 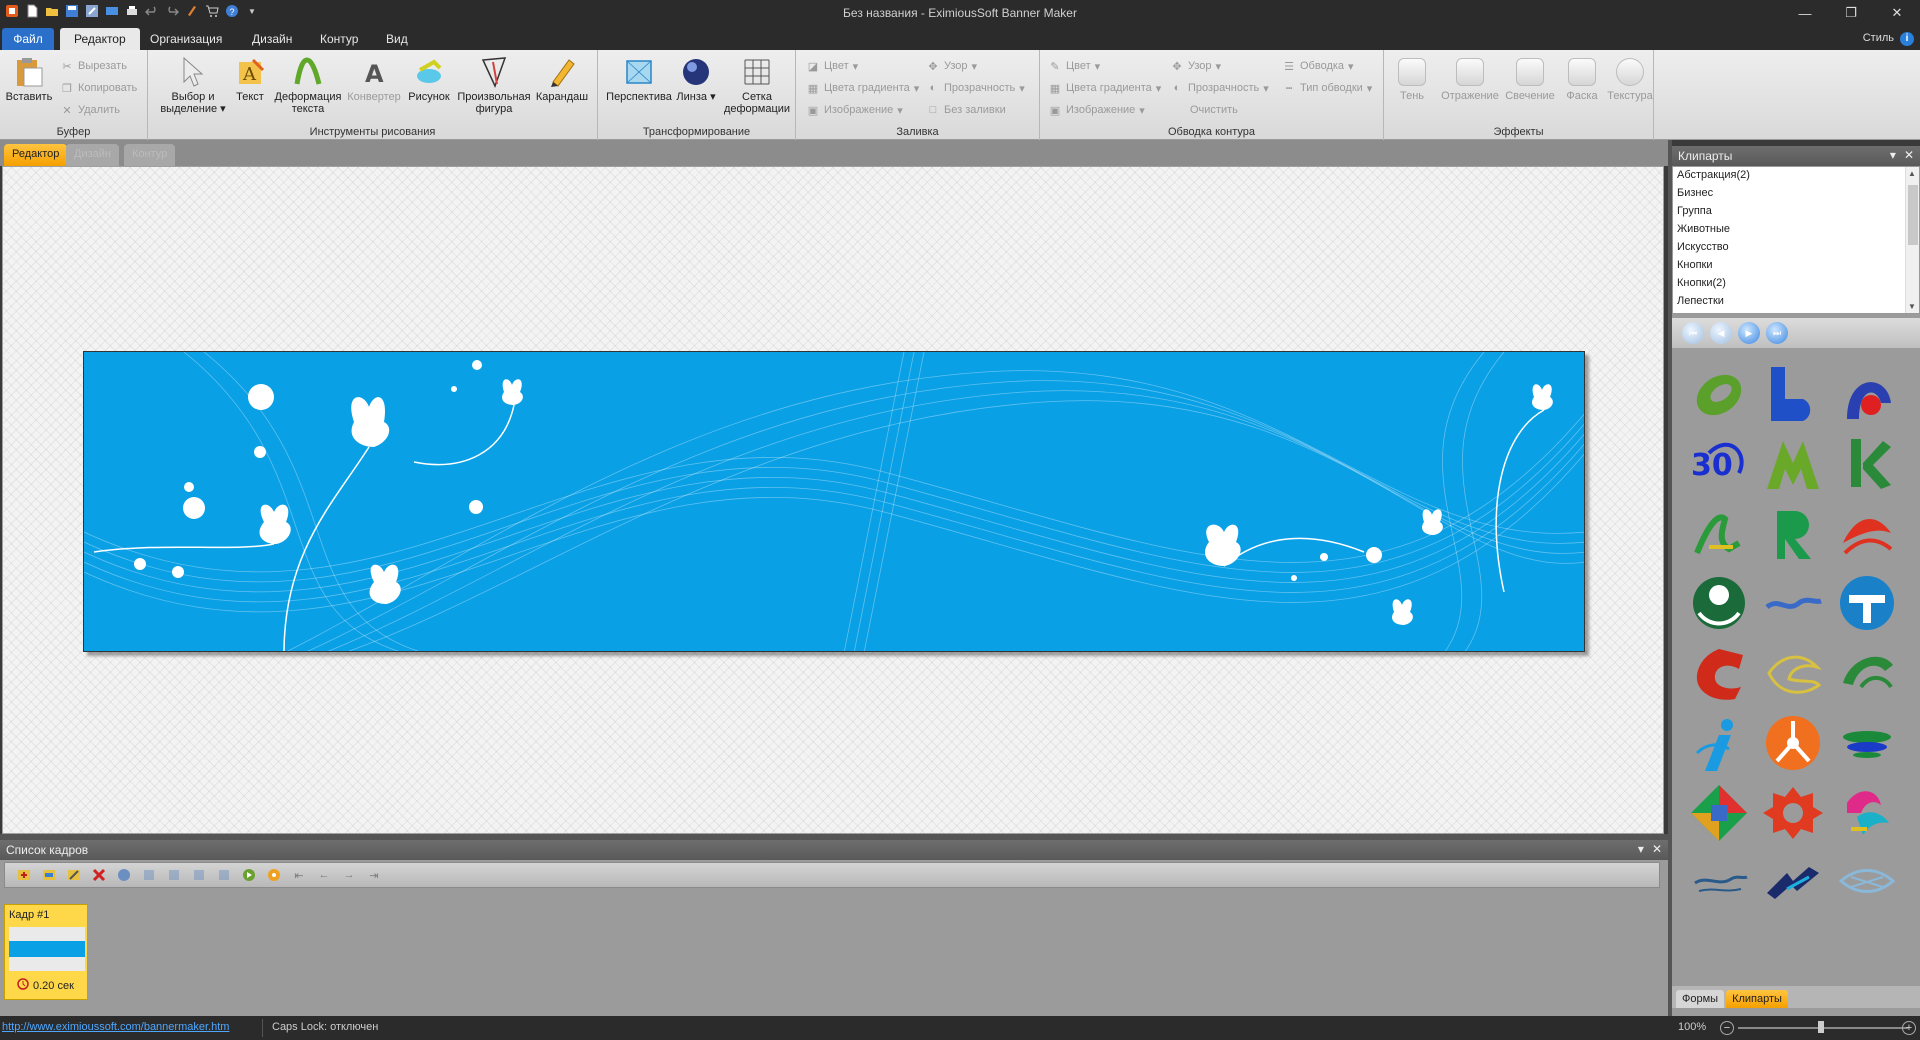 I want to click on next-frame-icon: →, so click(x=349, y=875).